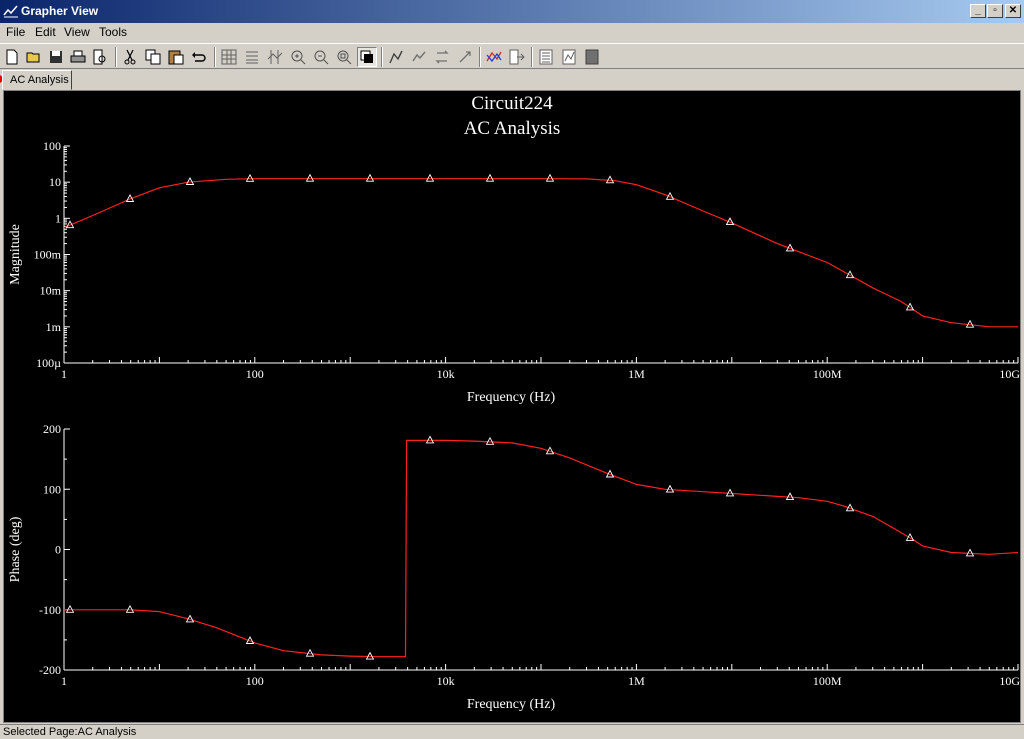 Image resolution: width=1024 pixels, height=739 pixels. Describe the element at coordinates (34, 57) in the screenshot. I see `open-icon` at that location.